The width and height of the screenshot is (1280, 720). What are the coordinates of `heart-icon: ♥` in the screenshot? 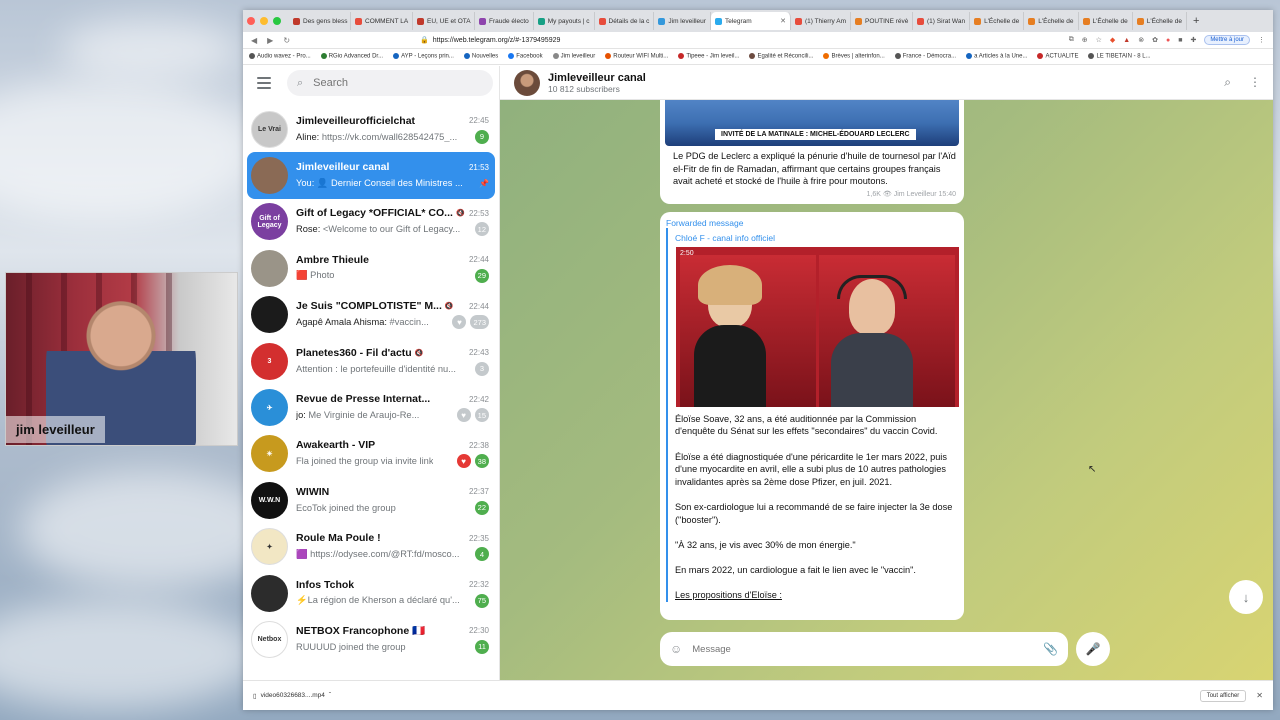 It's located at (463, 415).